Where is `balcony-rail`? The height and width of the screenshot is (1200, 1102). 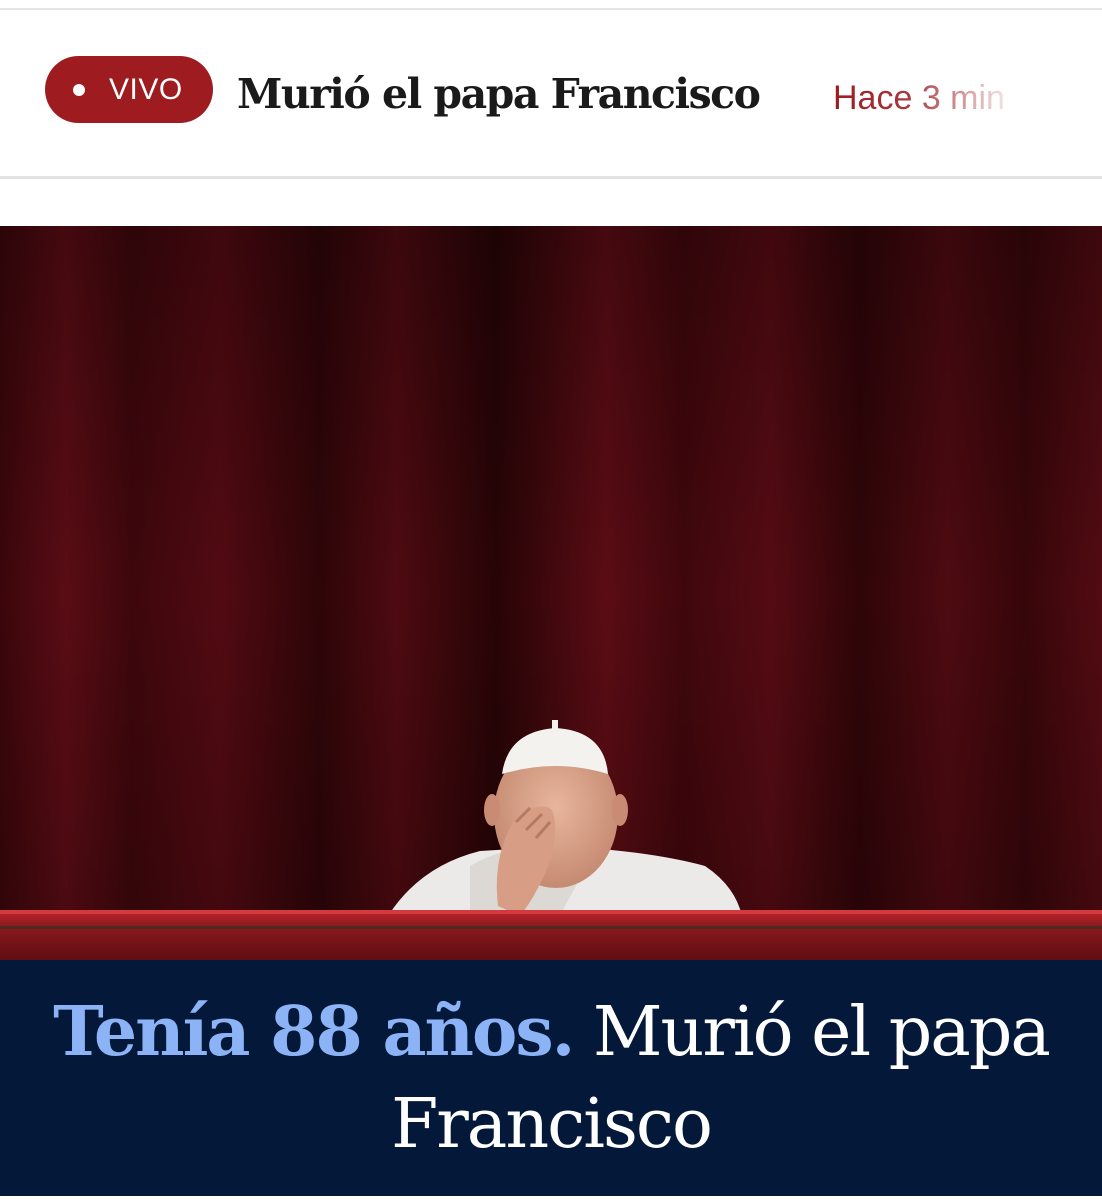
balcony-rail is located at coordinates (551, 935).